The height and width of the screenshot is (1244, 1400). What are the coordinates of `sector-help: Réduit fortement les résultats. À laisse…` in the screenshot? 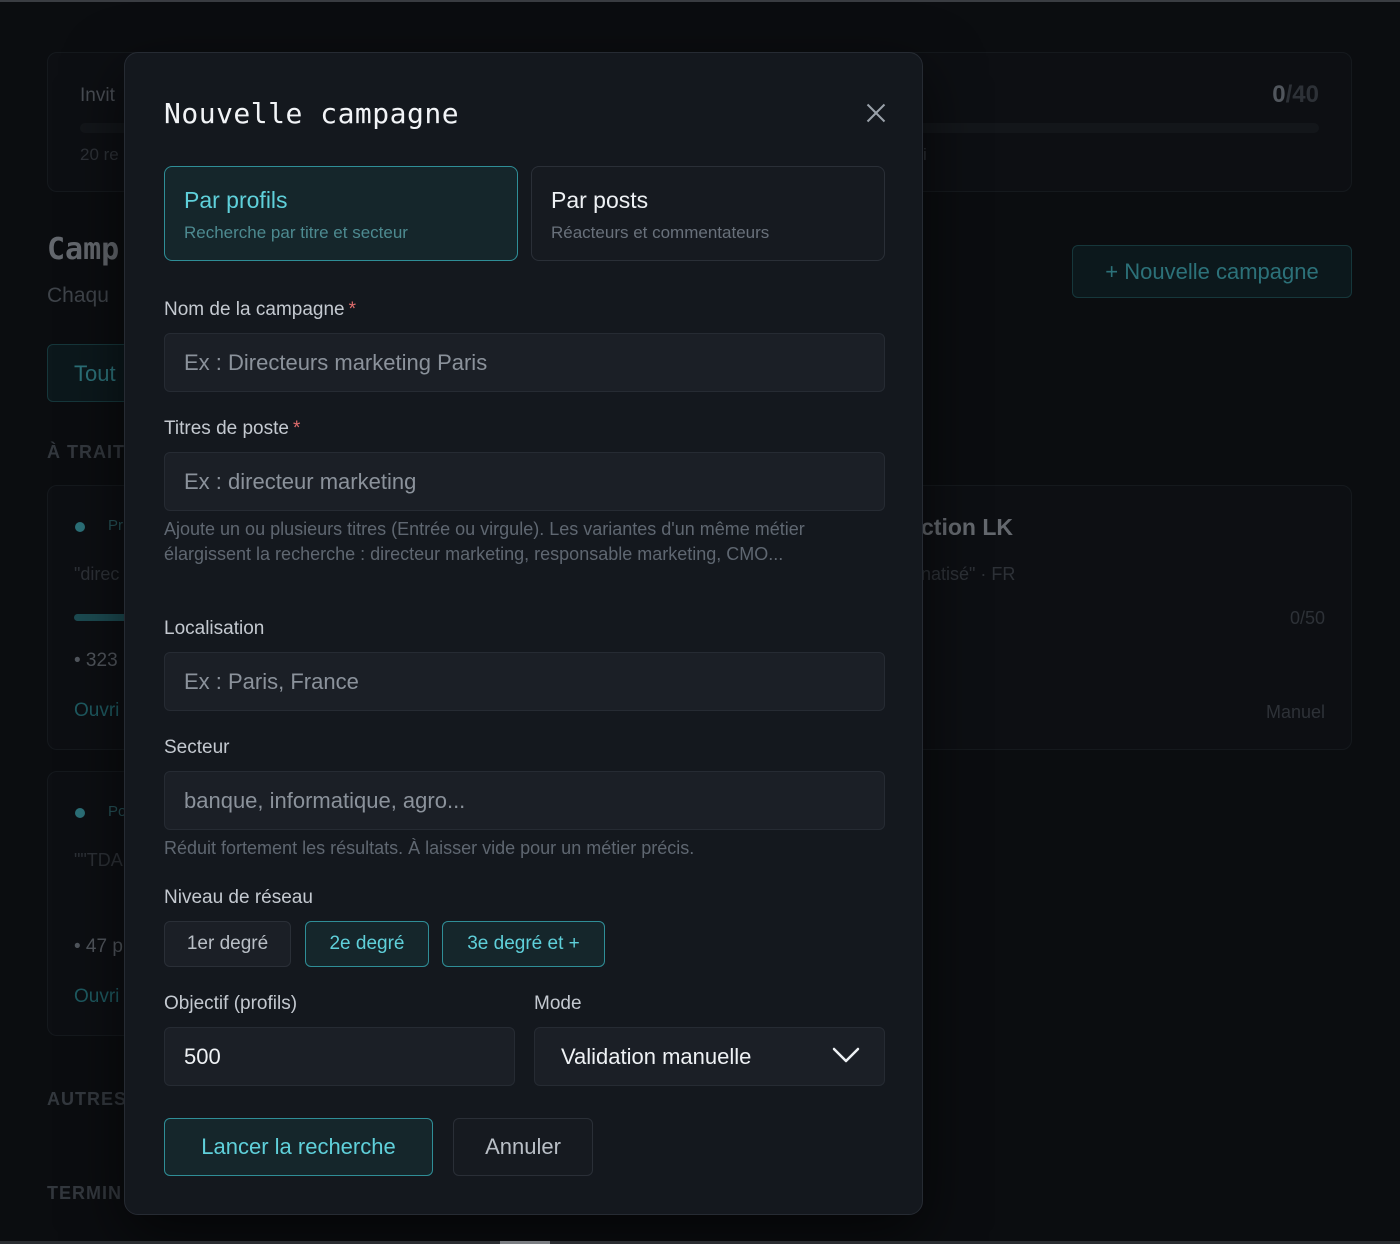 It's located at (429, 848).